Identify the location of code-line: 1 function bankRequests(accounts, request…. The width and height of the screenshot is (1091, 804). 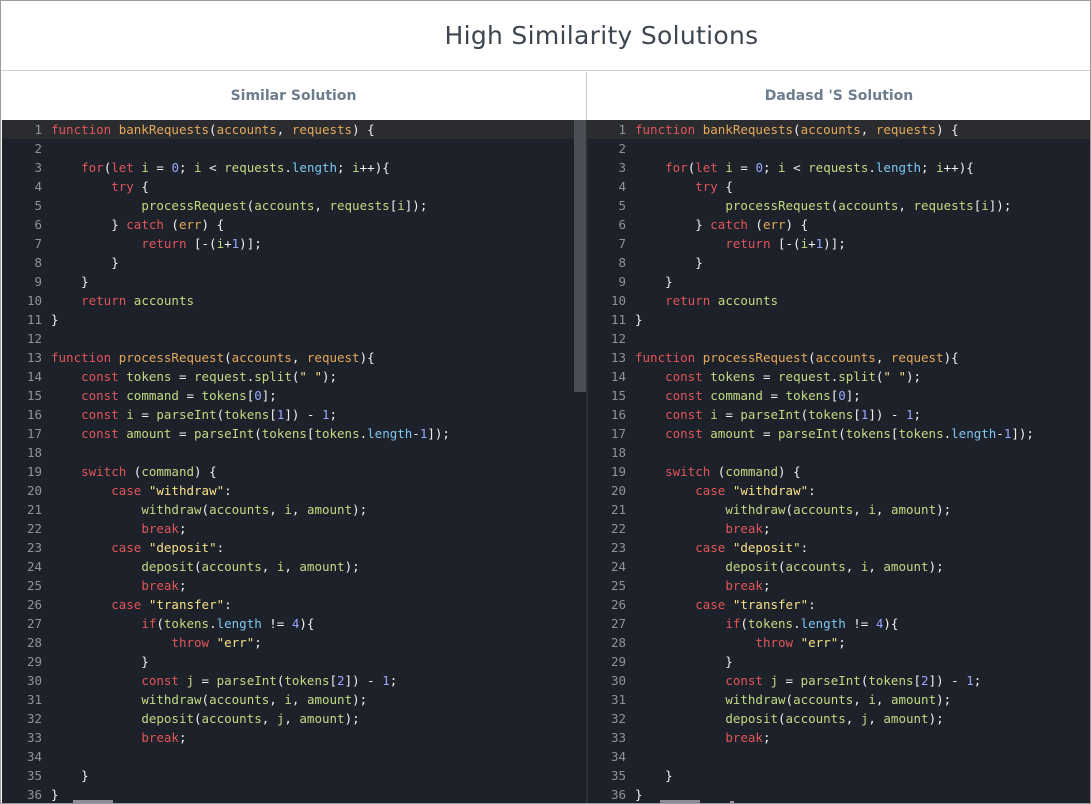
(294, 129).